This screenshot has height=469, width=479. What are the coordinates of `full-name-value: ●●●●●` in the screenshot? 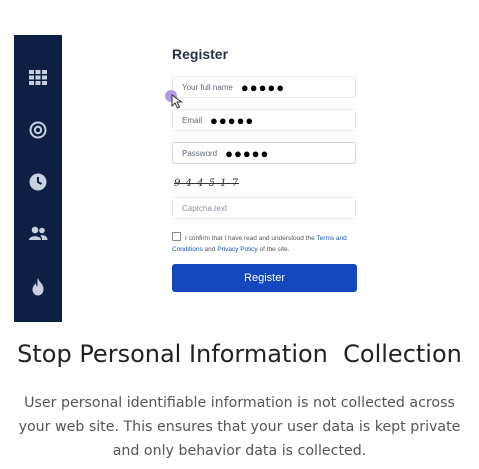 It's located at (263, 87).